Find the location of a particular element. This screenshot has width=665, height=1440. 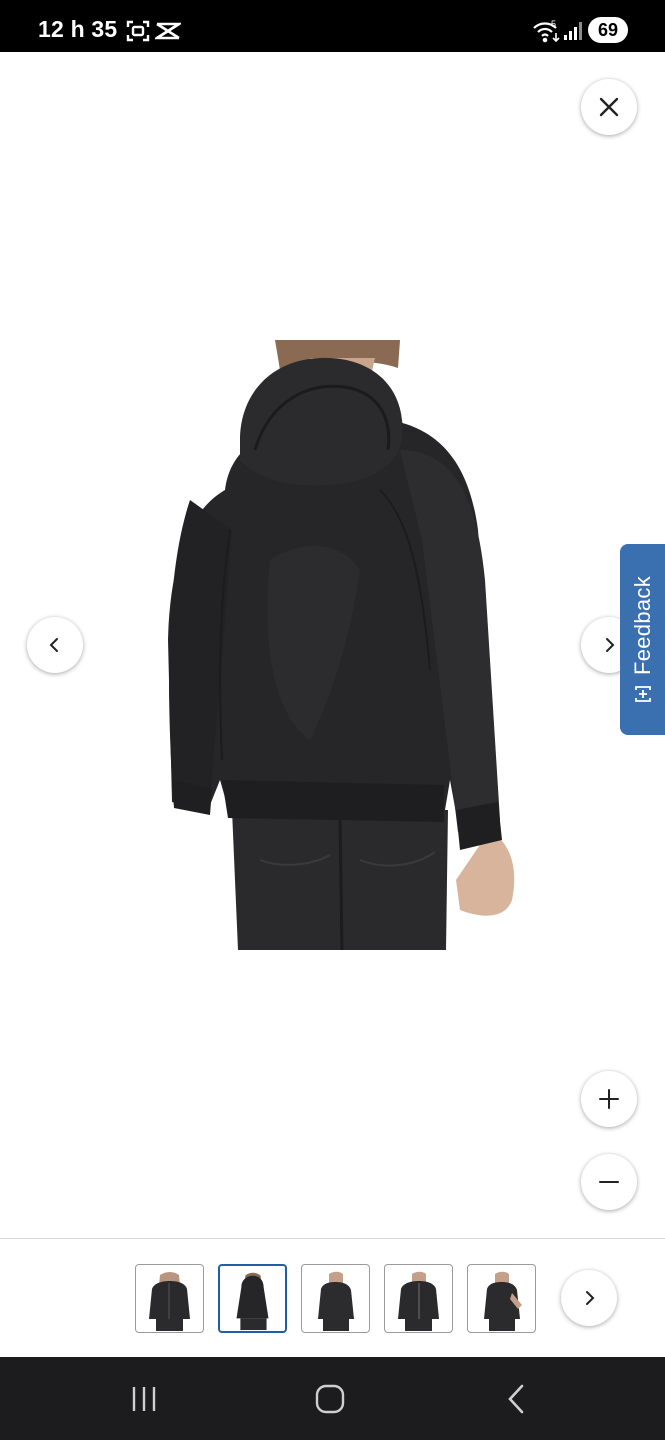

signal-icon is located at coordinates (573, 33).